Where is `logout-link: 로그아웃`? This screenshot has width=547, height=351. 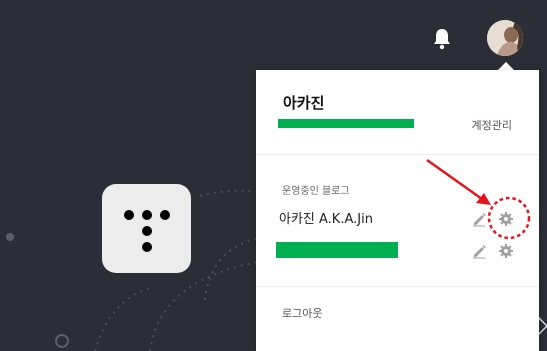
logout-link: 로그아웃 is located at coordinates (302, 313).